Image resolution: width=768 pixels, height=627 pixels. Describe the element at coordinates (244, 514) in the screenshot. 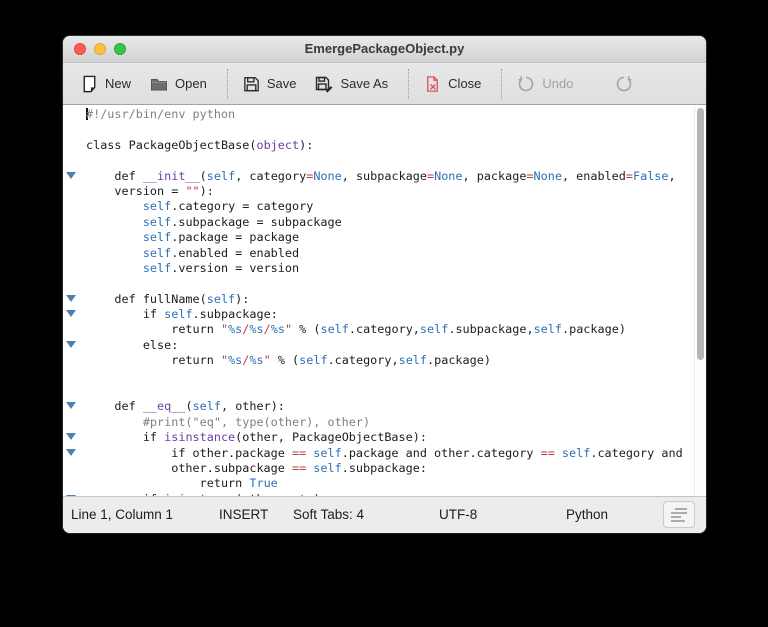

I see `insert-mode-status: INSERT` at that location.